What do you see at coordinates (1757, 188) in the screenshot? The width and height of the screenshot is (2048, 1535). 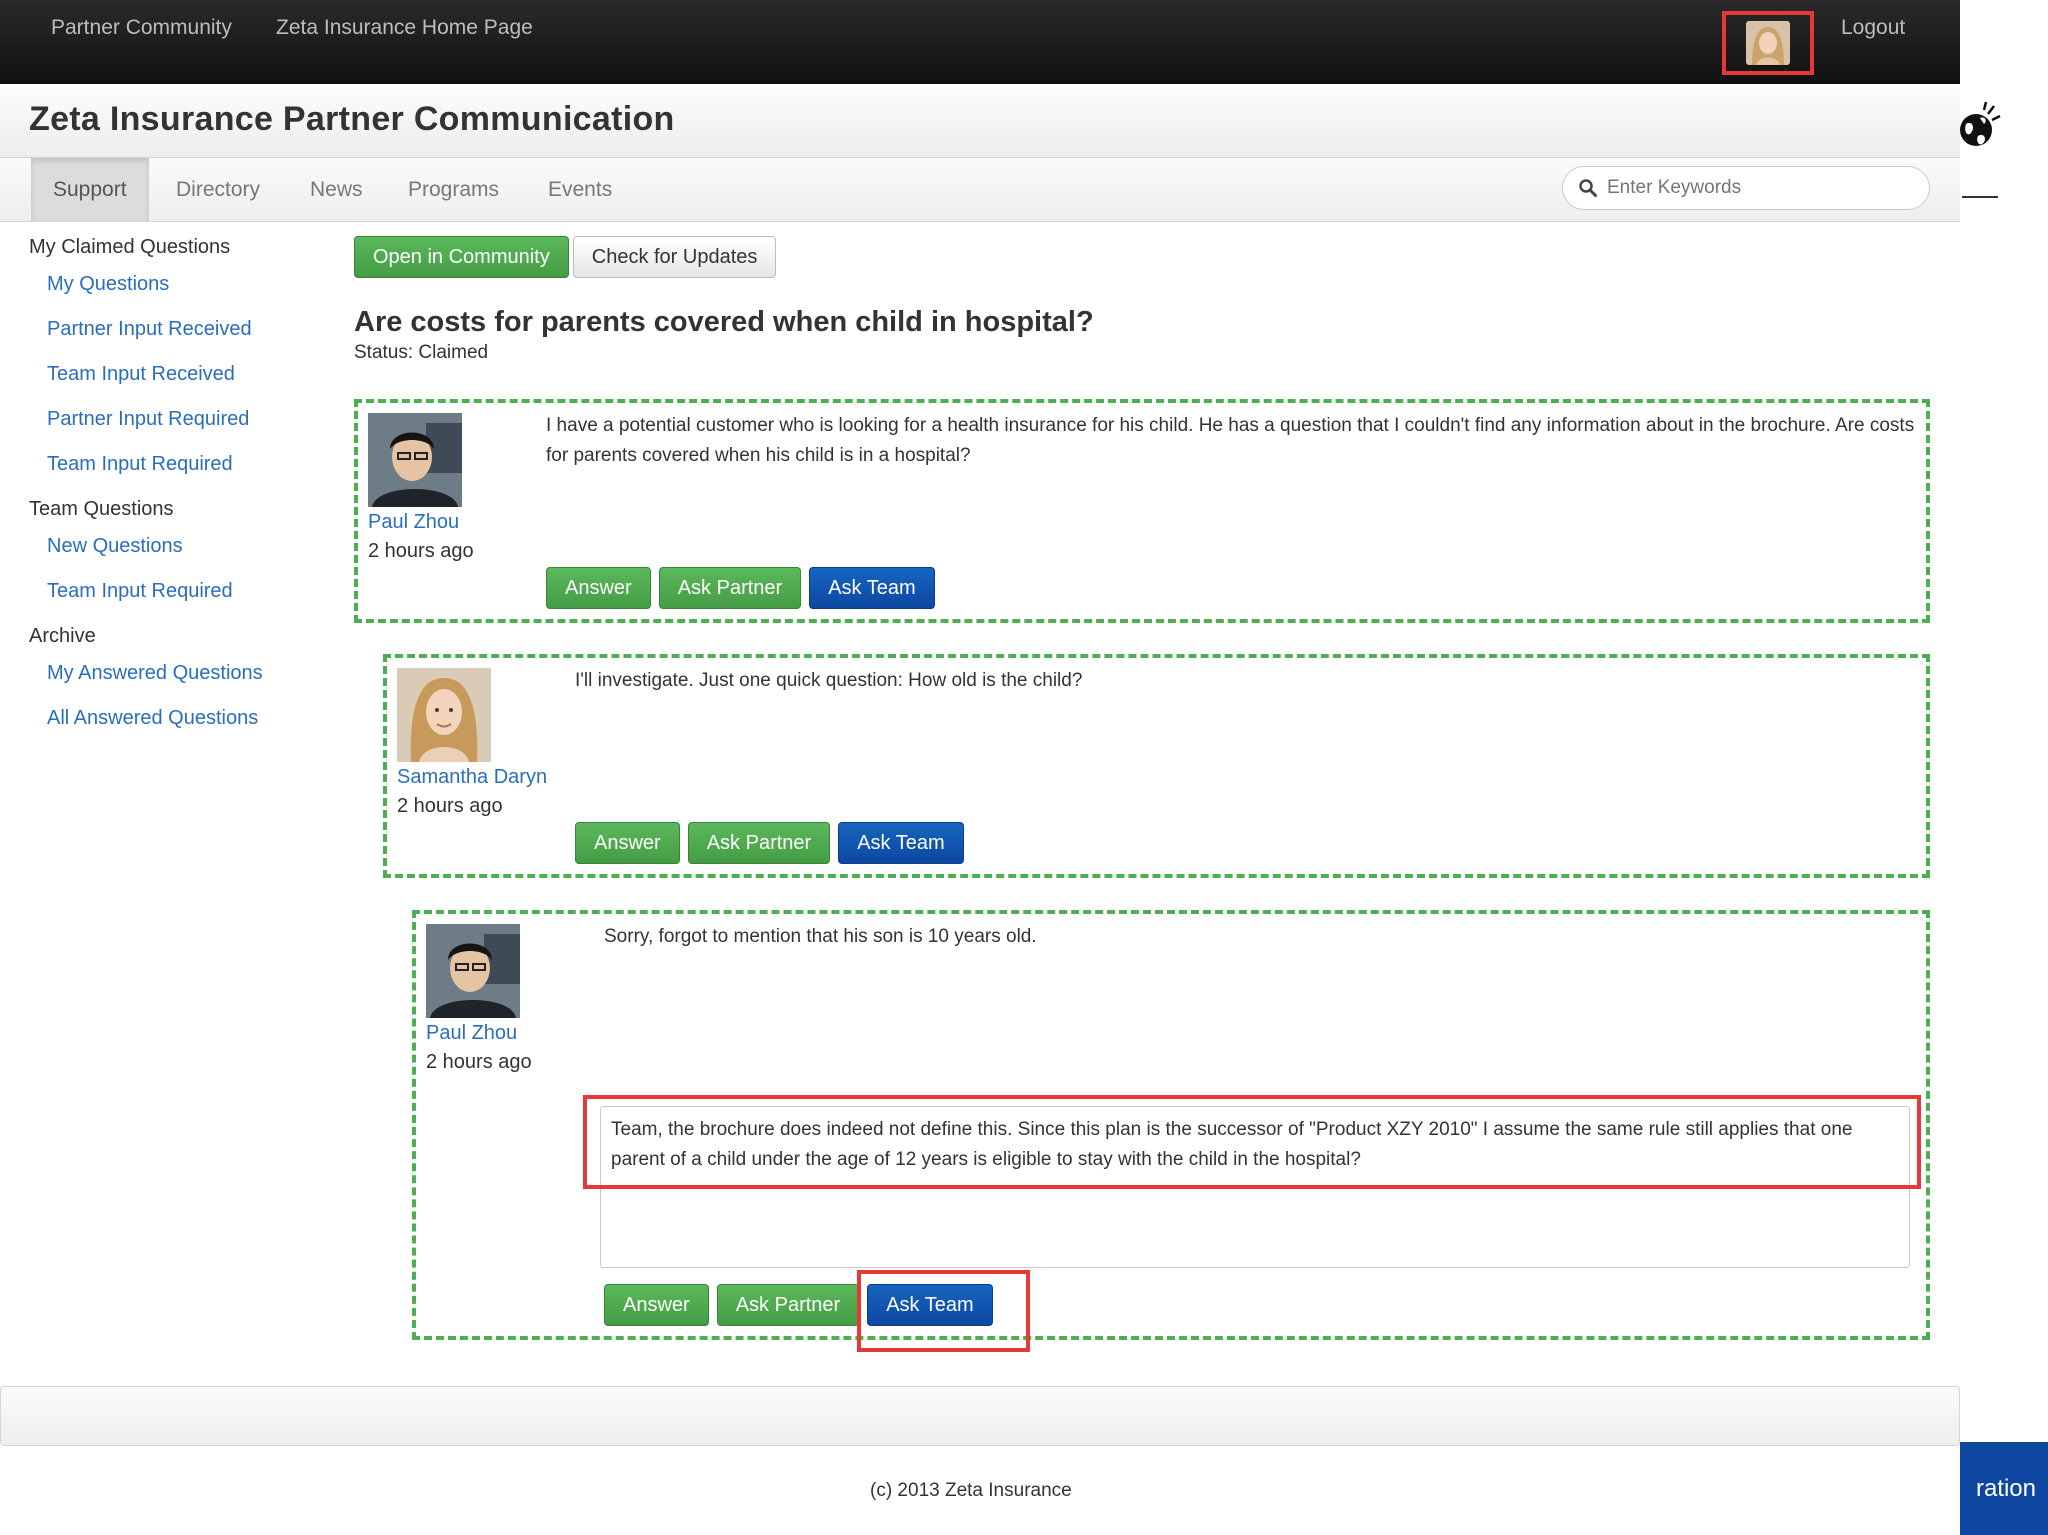 I see `search-input` at bounding box center [1757, 188].